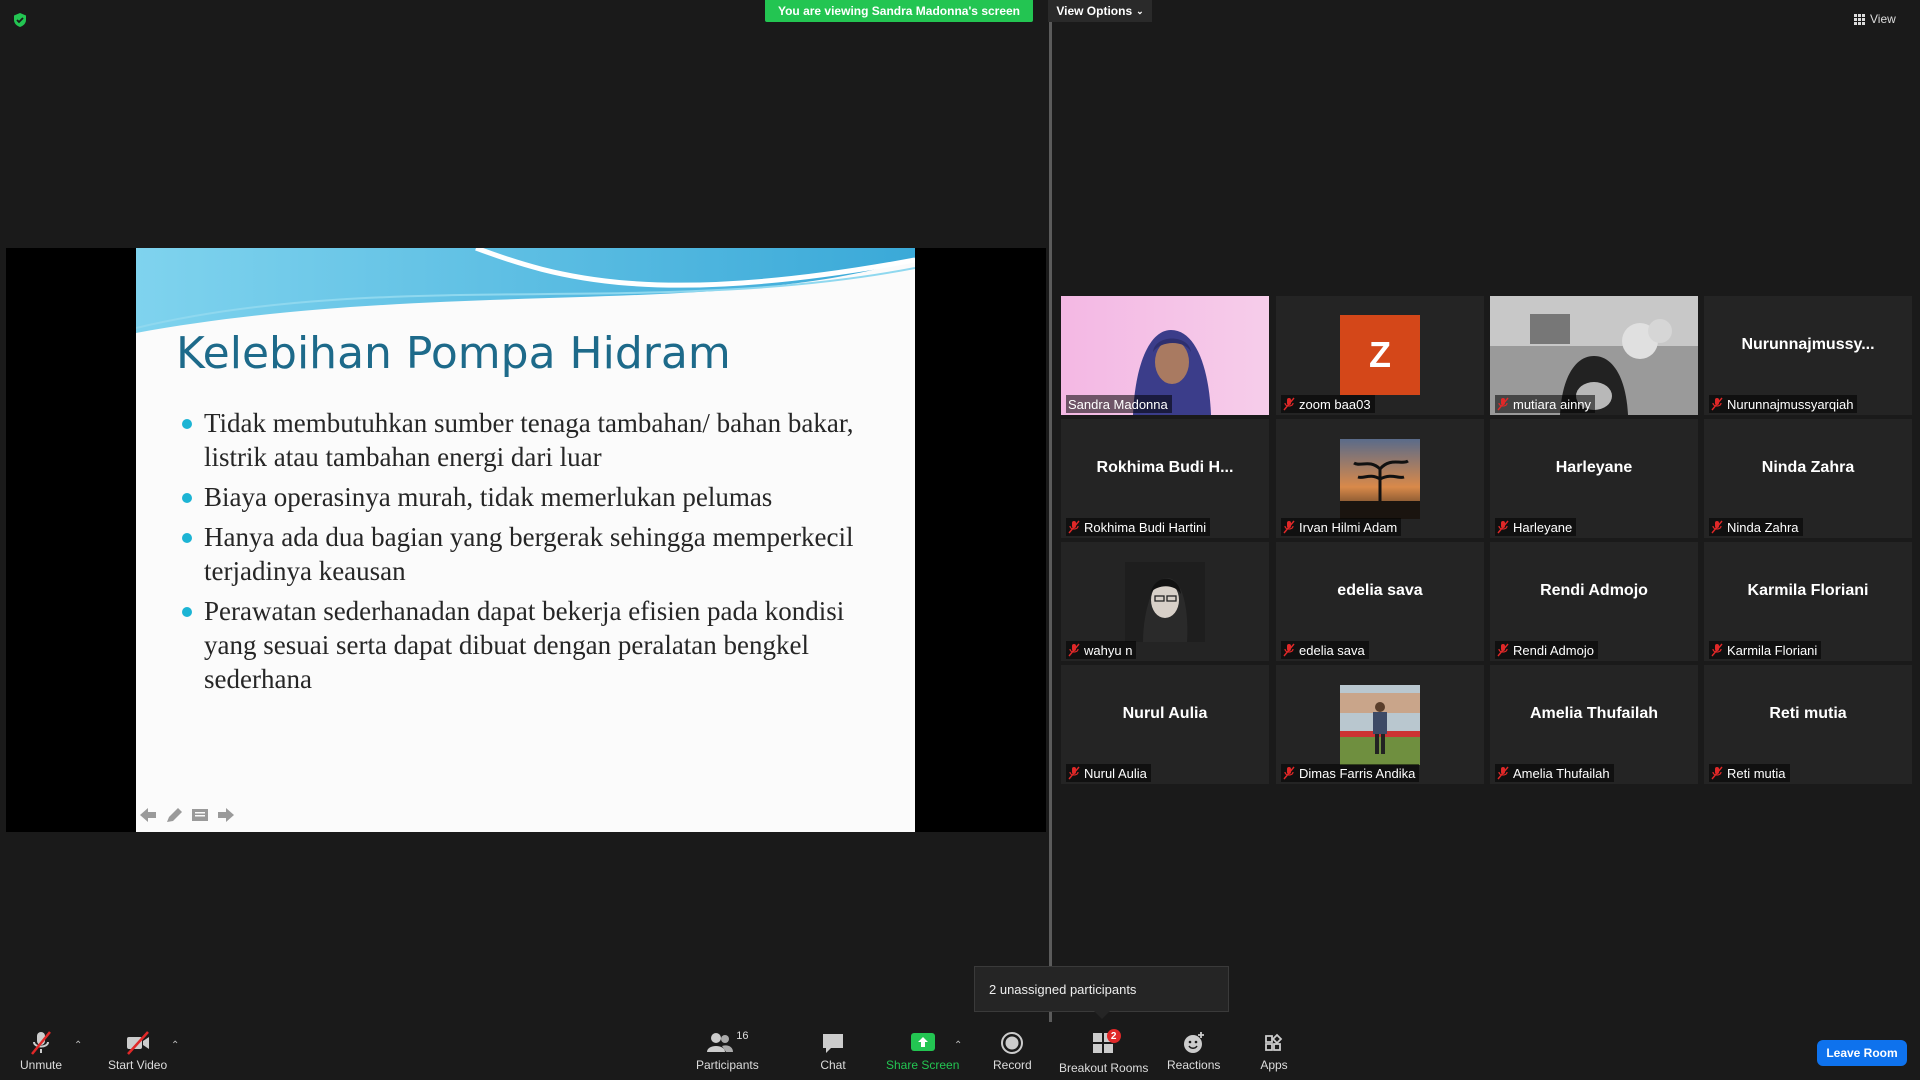 The height and width of the screenshot is (1080, 1920). What do you see at coordinates (1545, 404) in the screenshot?
I see `participant-name-label: mutiara ainny` at bounding box center [1545, 404].